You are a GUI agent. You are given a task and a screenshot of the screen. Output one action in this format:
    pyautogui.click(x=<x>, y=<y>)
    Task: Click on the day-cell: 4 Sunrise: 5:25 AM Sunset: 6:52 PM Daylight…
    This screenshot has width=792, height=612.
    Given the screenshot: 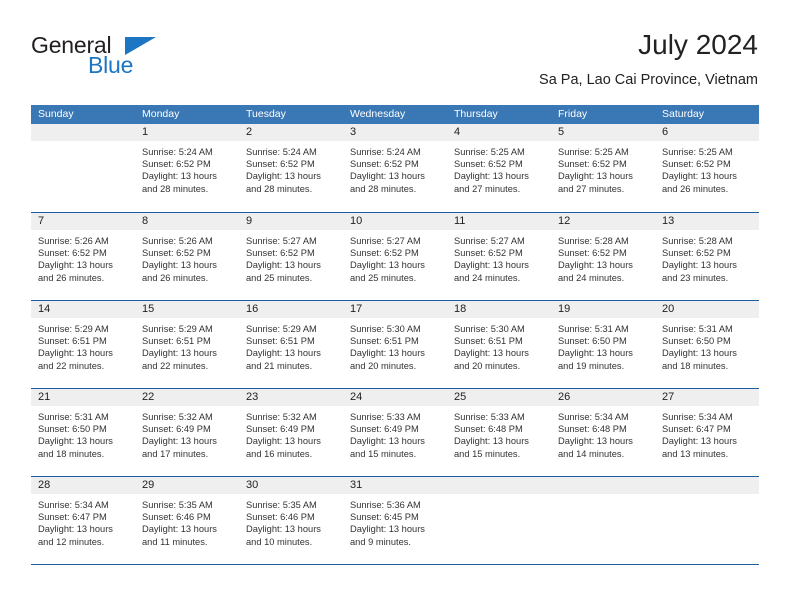 What is the action you would take?
    pyautogui.click(x=499, y=168)
    